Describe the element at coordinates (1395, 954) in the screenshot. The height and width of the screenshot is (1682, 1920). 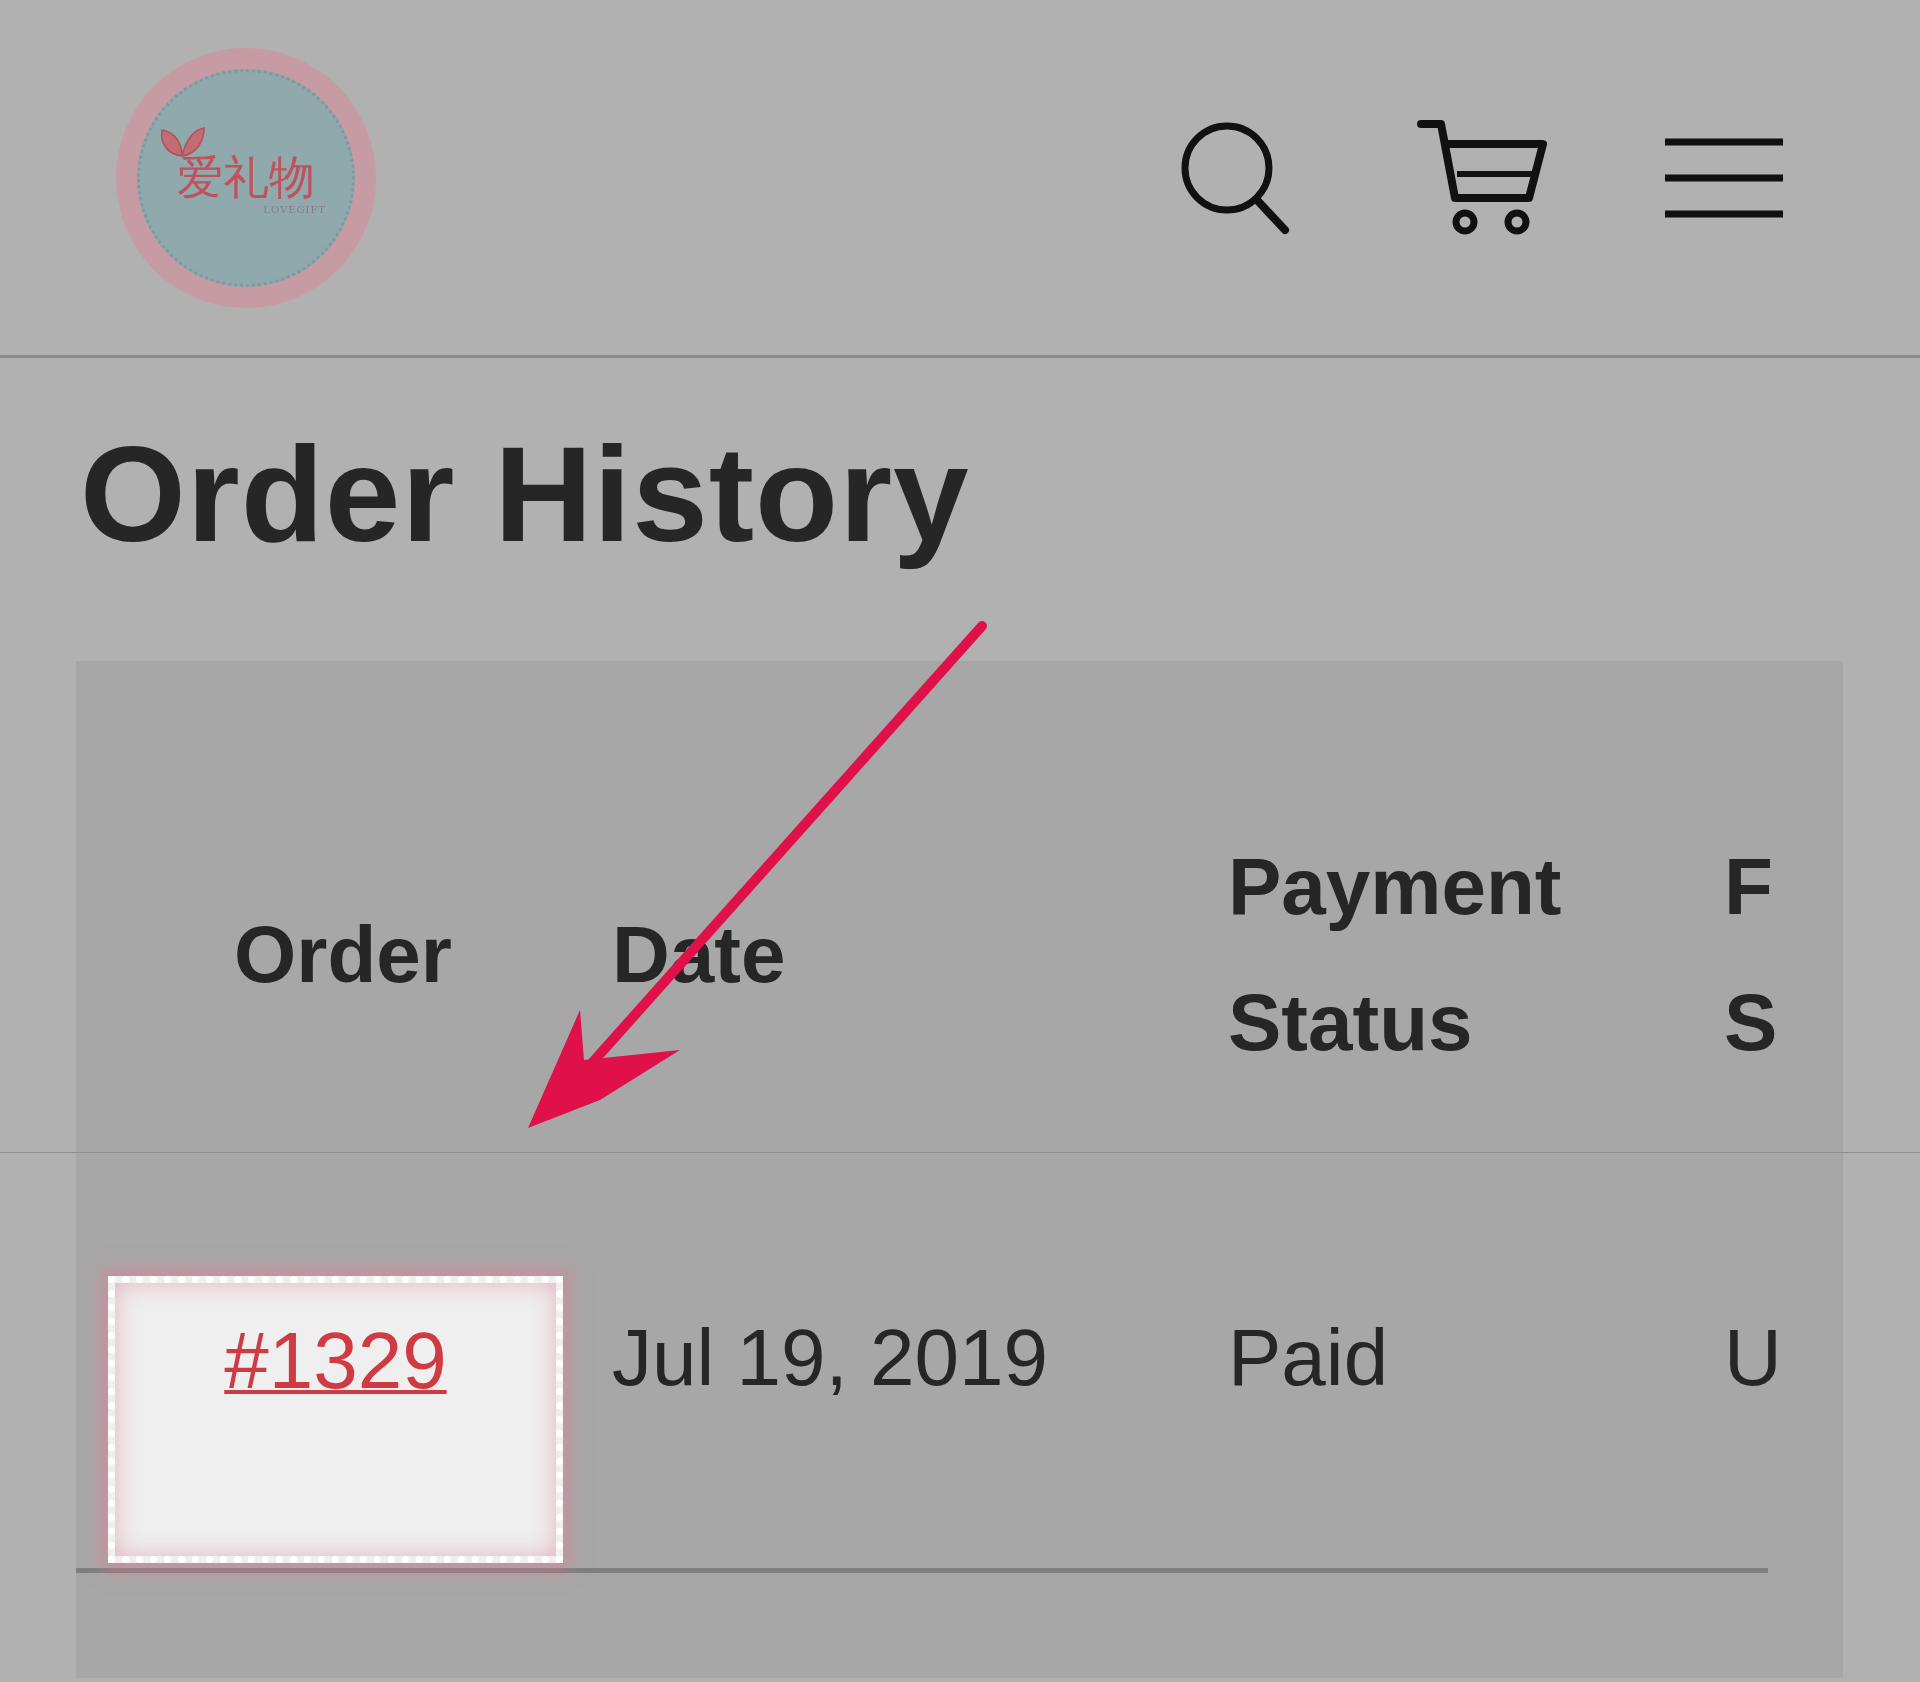
I see `column-header: Payment Status` at that location.